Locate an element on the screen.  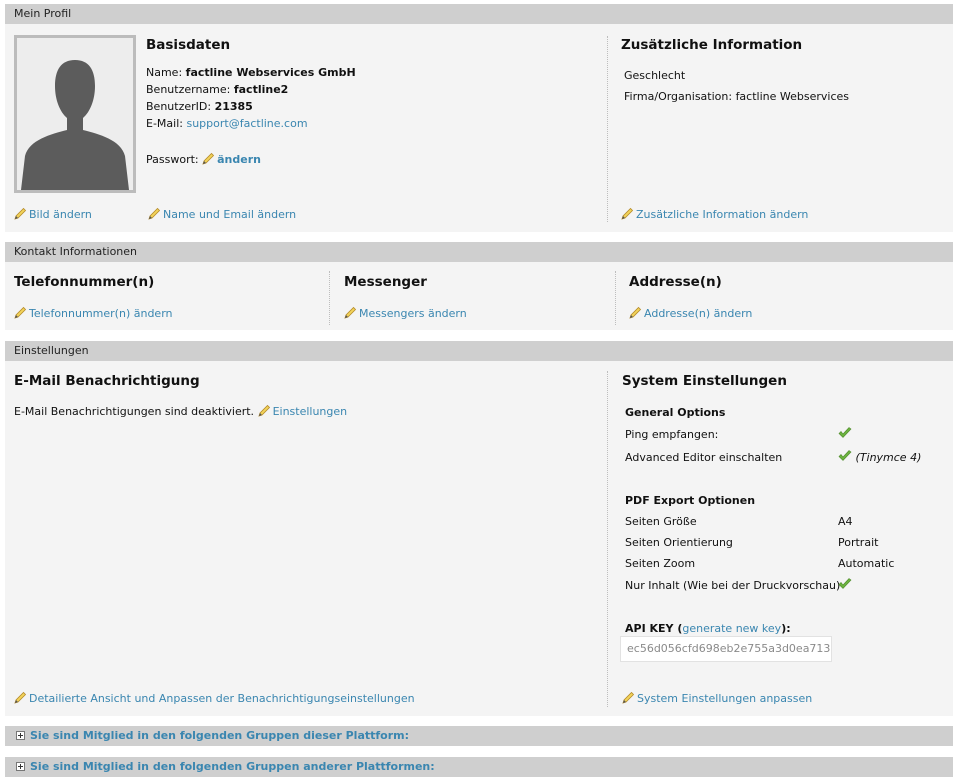
company-value: factline Webservices is located at coordinates (792, 96).